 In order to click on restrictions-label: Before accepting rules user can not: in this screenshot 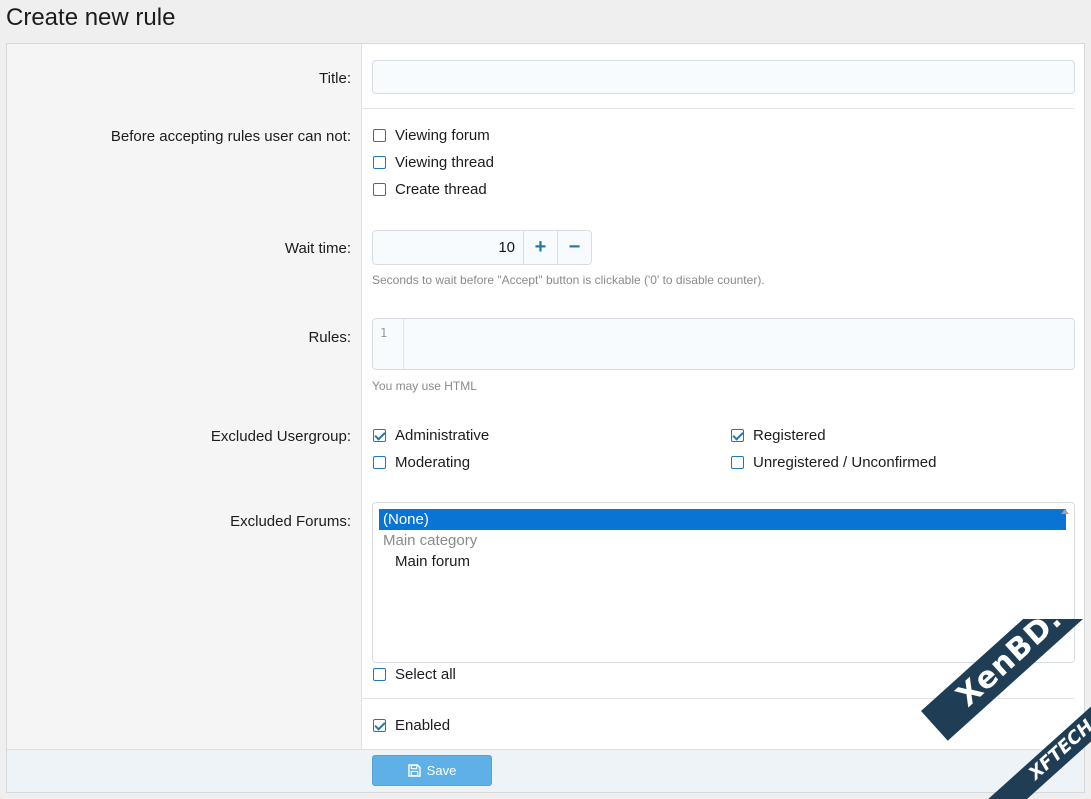, I will do `click(230, 136)`.